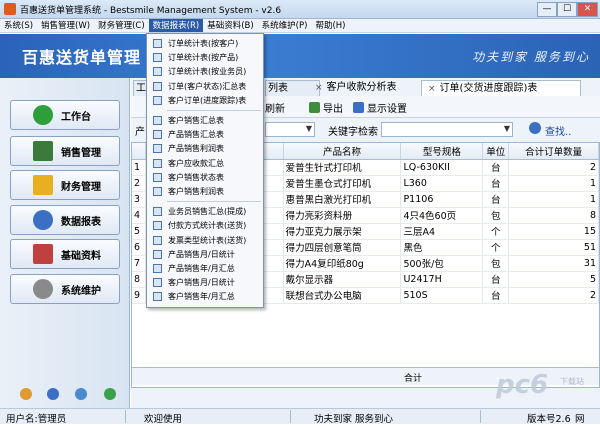  I want to click on brand-title: 百惠送货单管理, so click(82, 57).